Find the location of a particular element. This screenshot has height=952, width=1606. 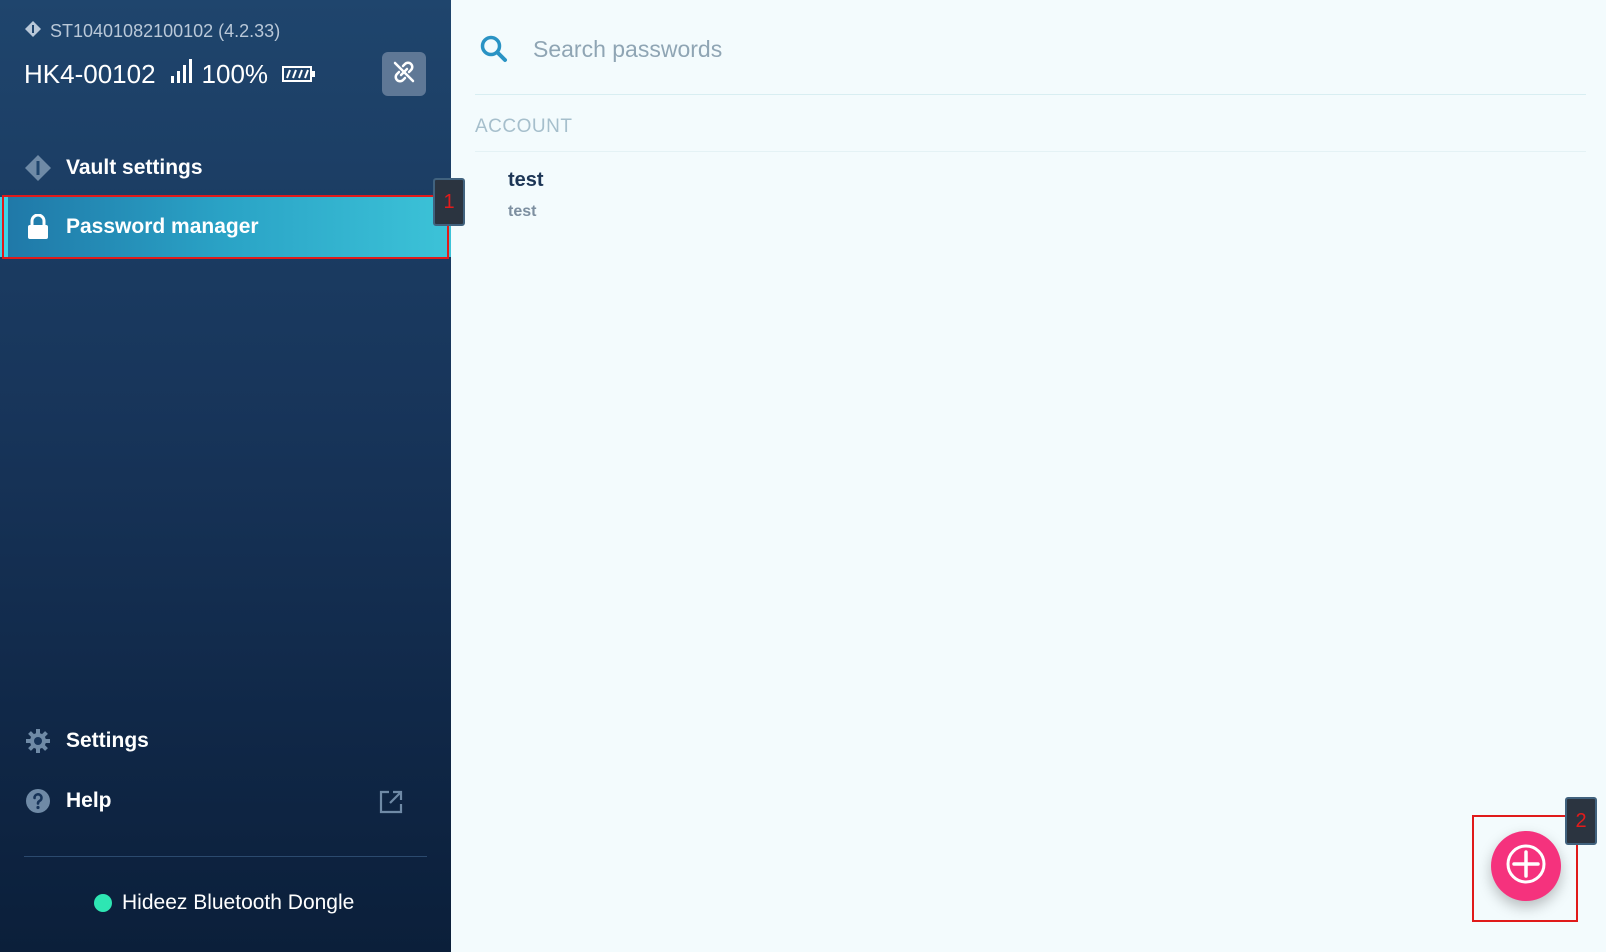

section-header-account: ACCOUNT is located at coordinates (524, 126).